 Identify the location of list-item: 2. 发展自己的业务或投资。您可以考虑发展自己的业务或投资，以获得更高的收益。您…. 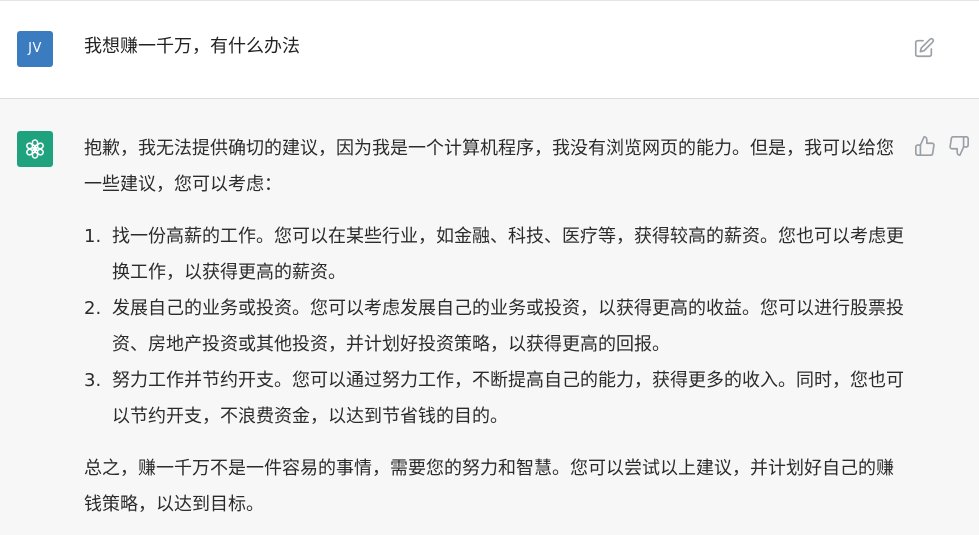
(494, 327).